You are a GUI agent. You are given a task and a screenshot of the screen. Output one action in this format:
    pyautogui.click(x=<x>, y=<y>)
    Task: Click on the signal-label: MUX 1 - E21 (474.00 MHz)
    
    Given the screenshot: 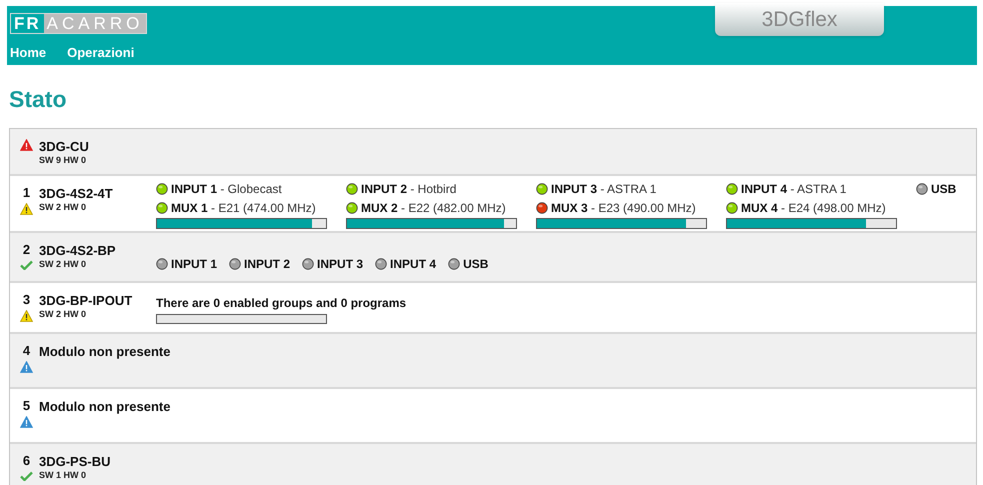 What is the action you would take?
    pyautogui.click(x=243, y=208)
    